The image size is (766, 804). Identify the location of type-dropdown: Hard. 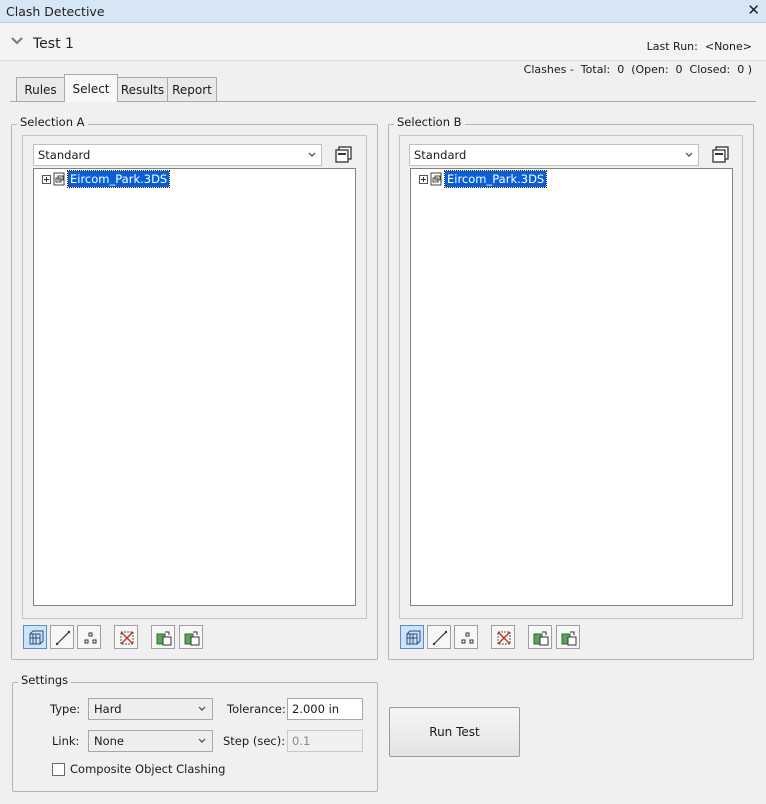
(150, 709).